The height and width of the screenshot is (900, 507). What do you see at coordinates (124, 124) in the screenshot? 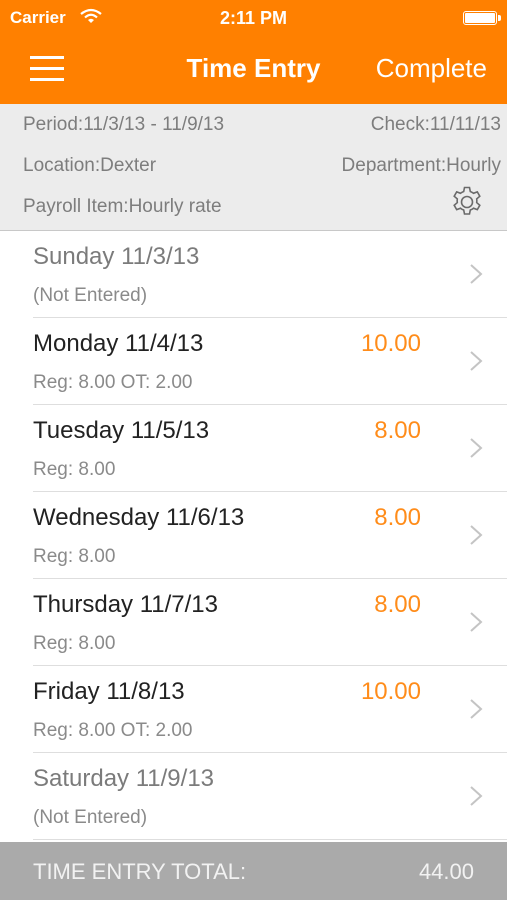
I see `period-label: Period:11/3/13 - 11/9/13` at bounding box center [124, 124].